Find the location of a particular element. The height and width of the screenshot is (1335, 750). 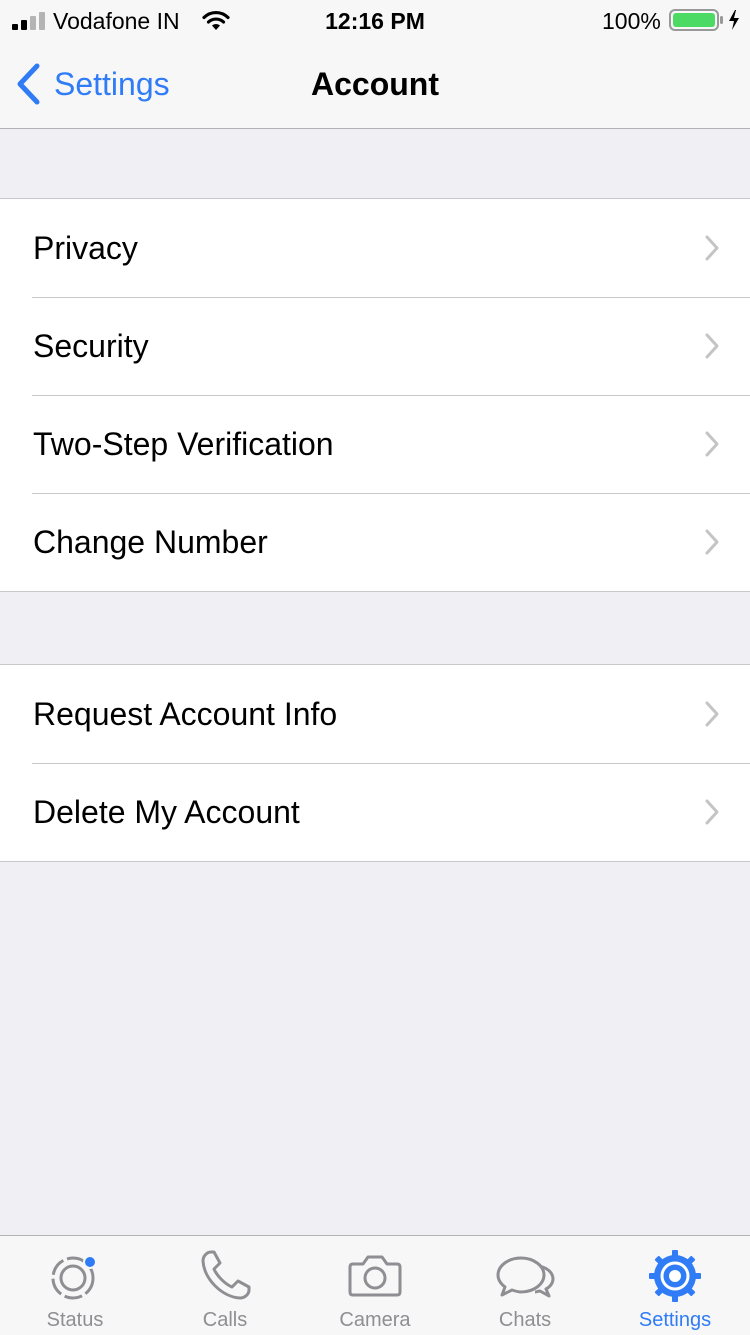

security-row: Security is located at coordinates (375, 346).